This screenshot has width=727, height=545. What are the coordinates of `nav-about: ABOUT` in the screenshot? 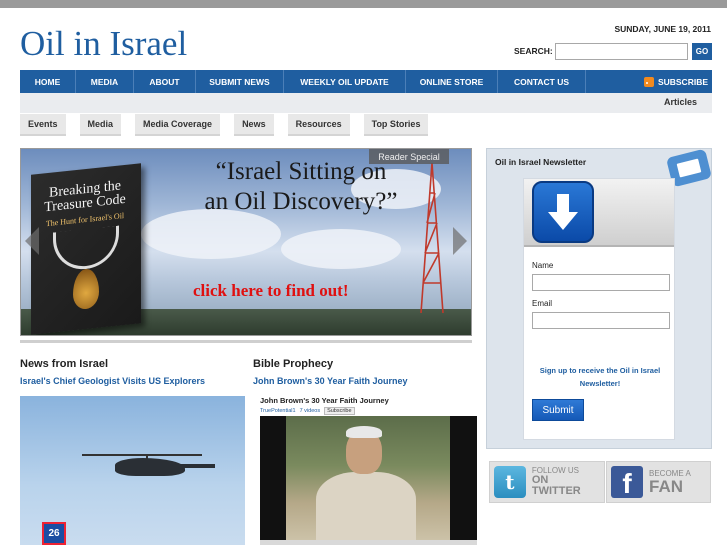 It's located at (165, 81).